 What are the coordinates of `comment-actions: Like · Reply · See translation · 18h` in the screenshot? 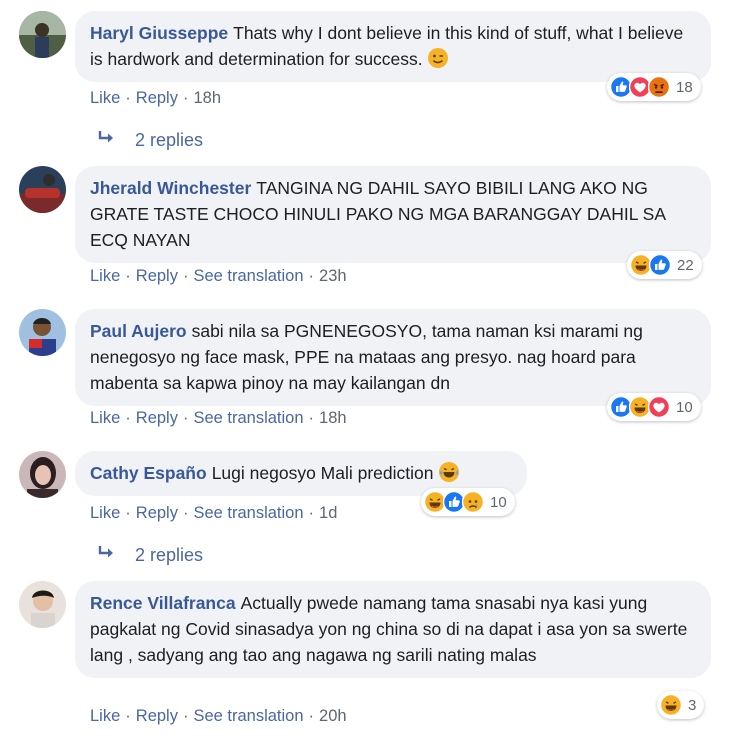 It's located at (218, 418).